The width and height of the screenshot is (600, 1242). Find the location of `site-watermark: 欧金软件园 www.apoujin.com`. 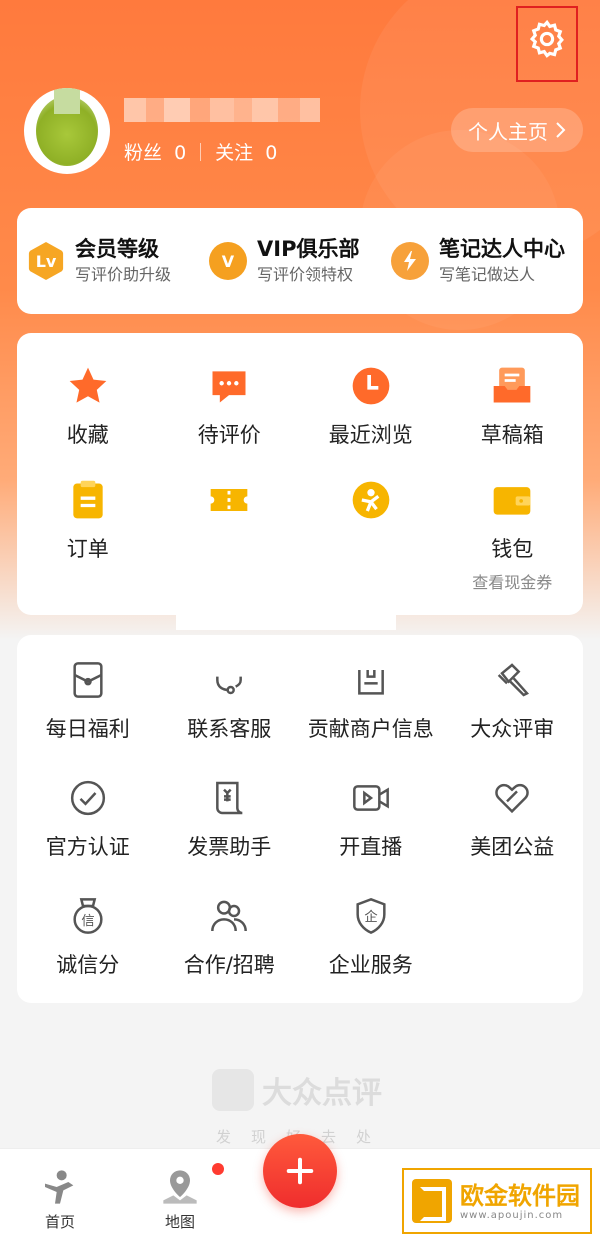

site-watermark: 欧金软件园 www.apoujin.com is located at coordinates (497, 1201).